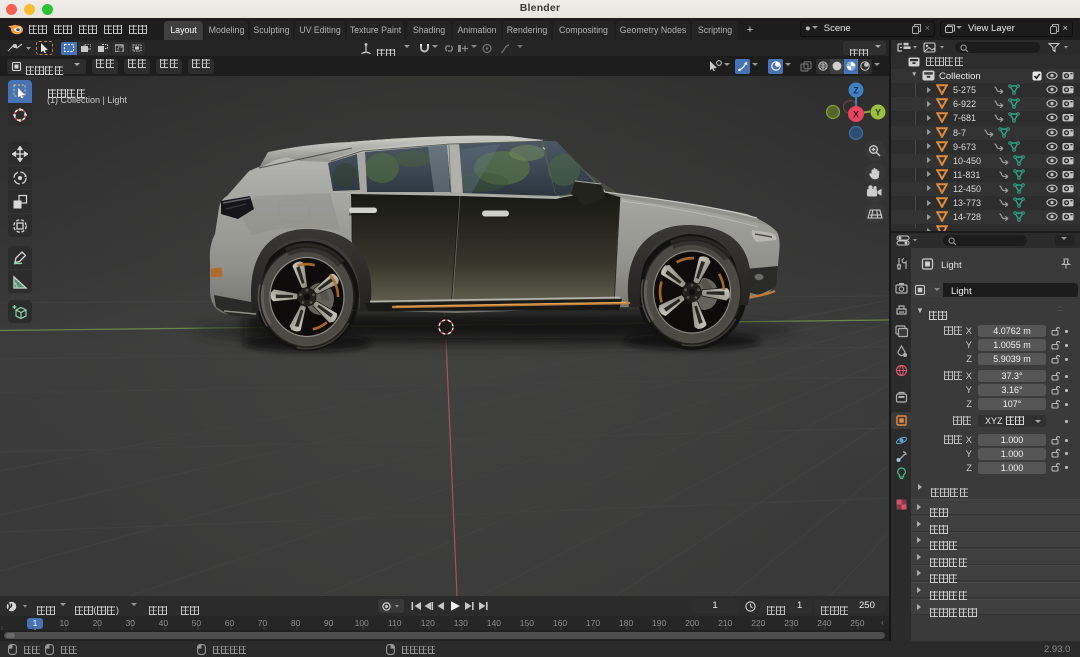 The width and height of the screenshot is (1080, 657). What do you see at coordinates (878, 113) in the screenshot?
I see `svg-text: Y` at bounding box center [878, 113].